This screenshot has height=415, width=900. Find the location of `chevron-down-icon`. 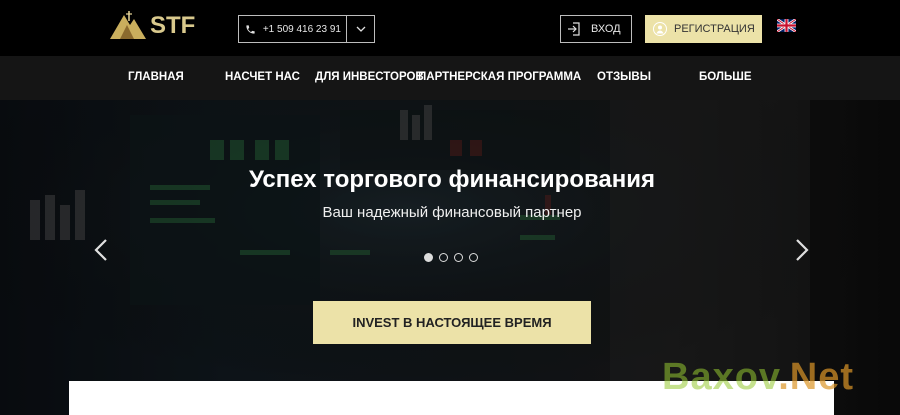

chevron-down-icon is located at coordinates (360, 29).